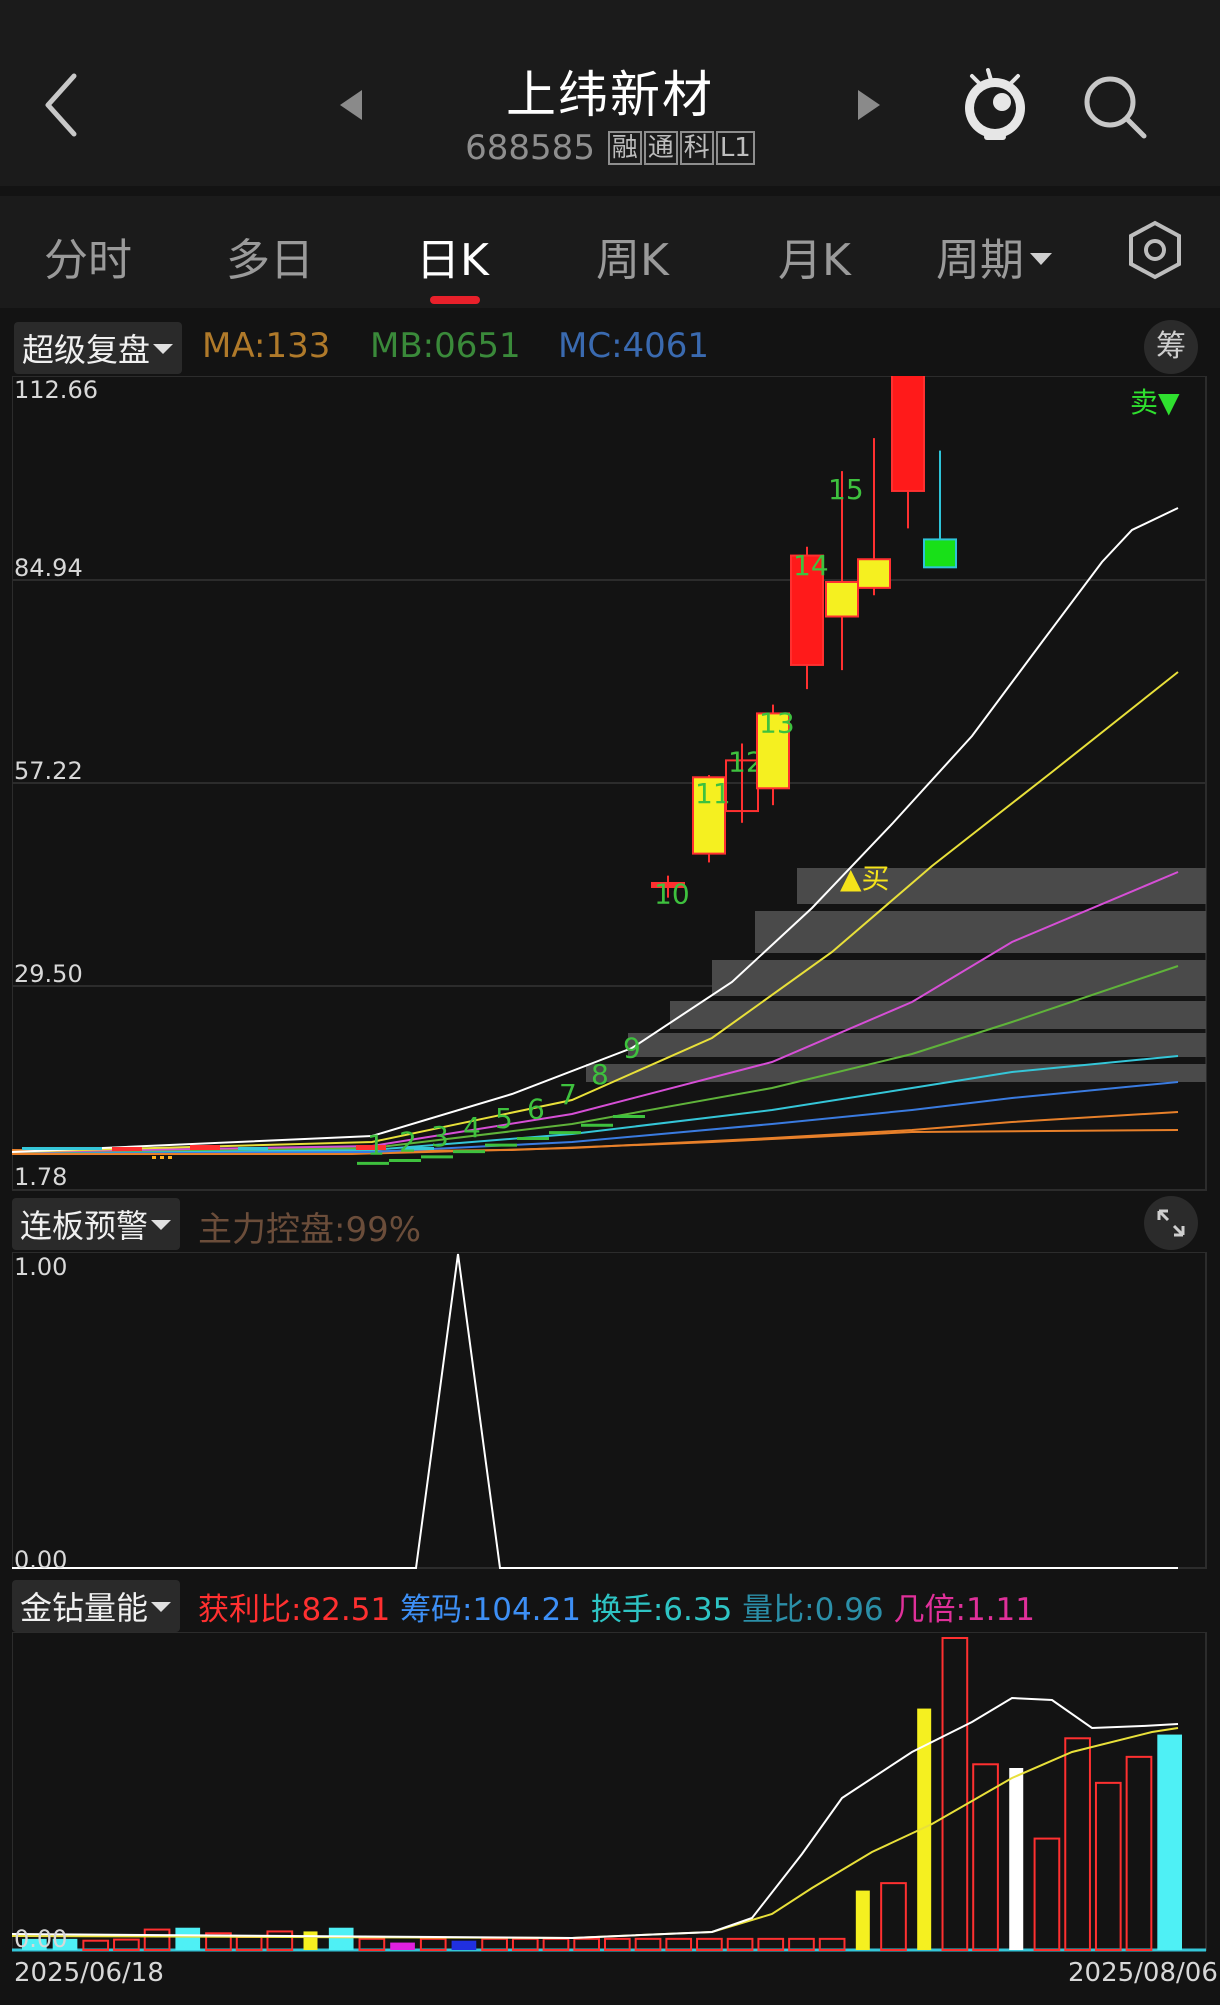 The image size is (1220, 2005). What do you see at coordinates (310, 1230) in the screenshot?
I see `main-control-info: 主力控盘:99%` at bounding box center [310, 1230].